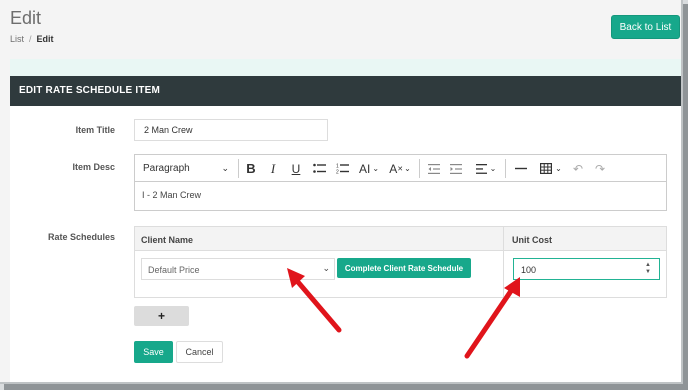 This screenshot has width=688, height=390. What do you see at coordinates (337, 172) in the screenshot?
I see `svg-text: 2` at bounding box center [337, 172].